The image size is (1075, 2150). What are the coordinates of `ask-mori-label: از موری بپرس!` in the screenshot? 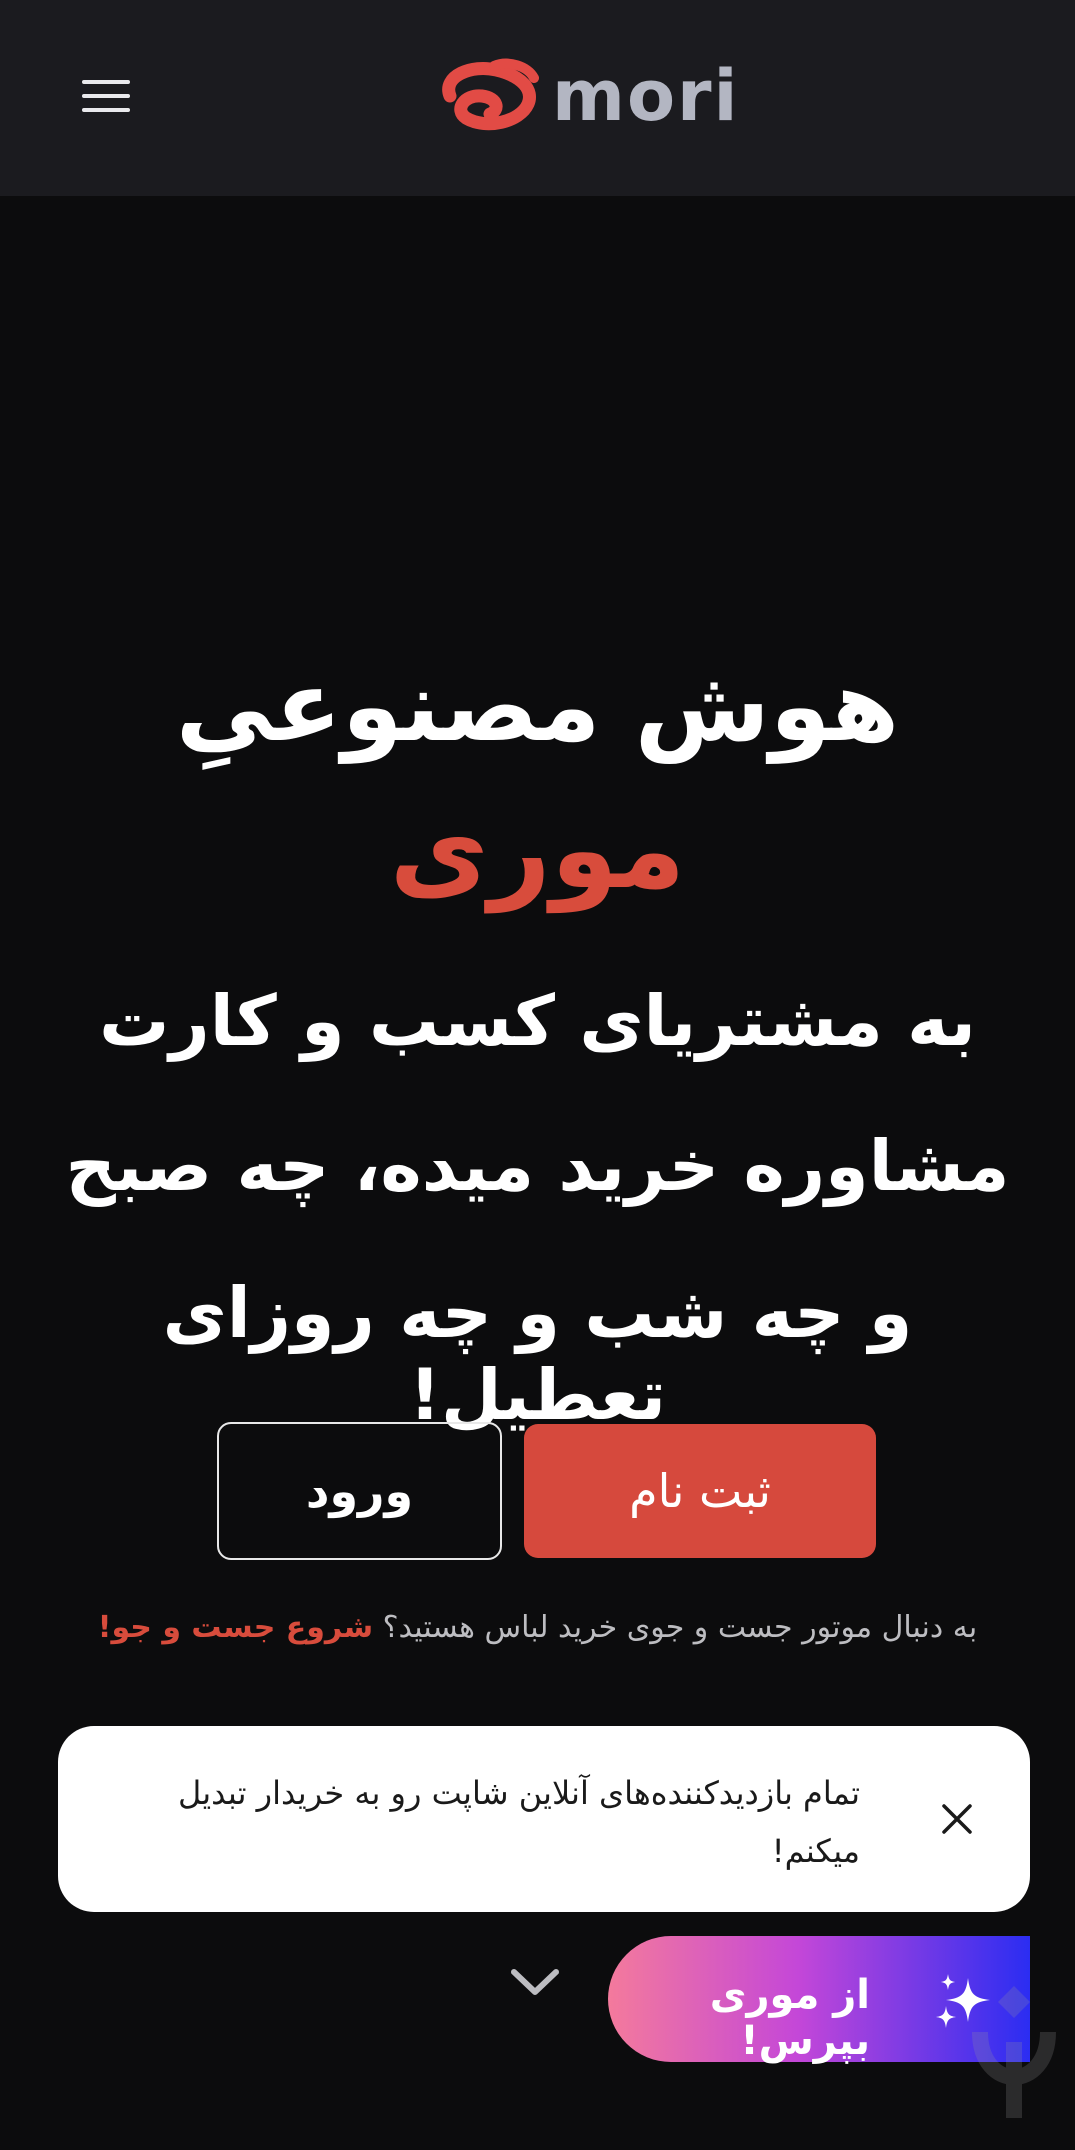 It's located at (789, 2018).